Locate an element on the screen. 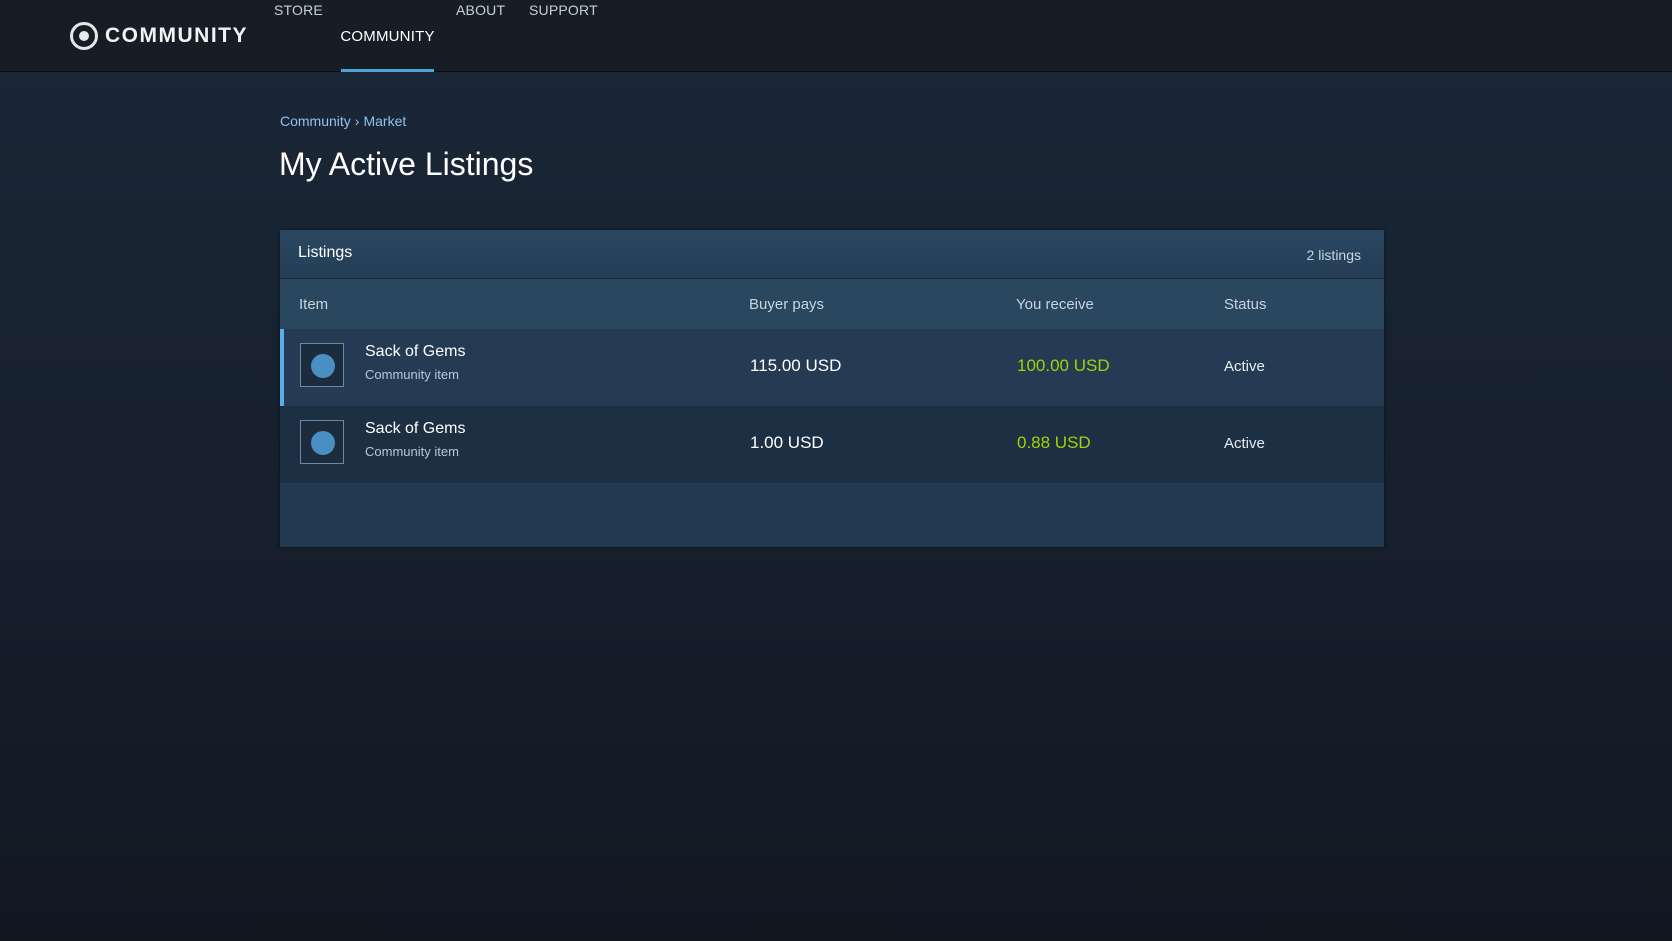 The image size is (1672, 941). breadcrumb-community-link: Community is located at coordinates (315, 121).